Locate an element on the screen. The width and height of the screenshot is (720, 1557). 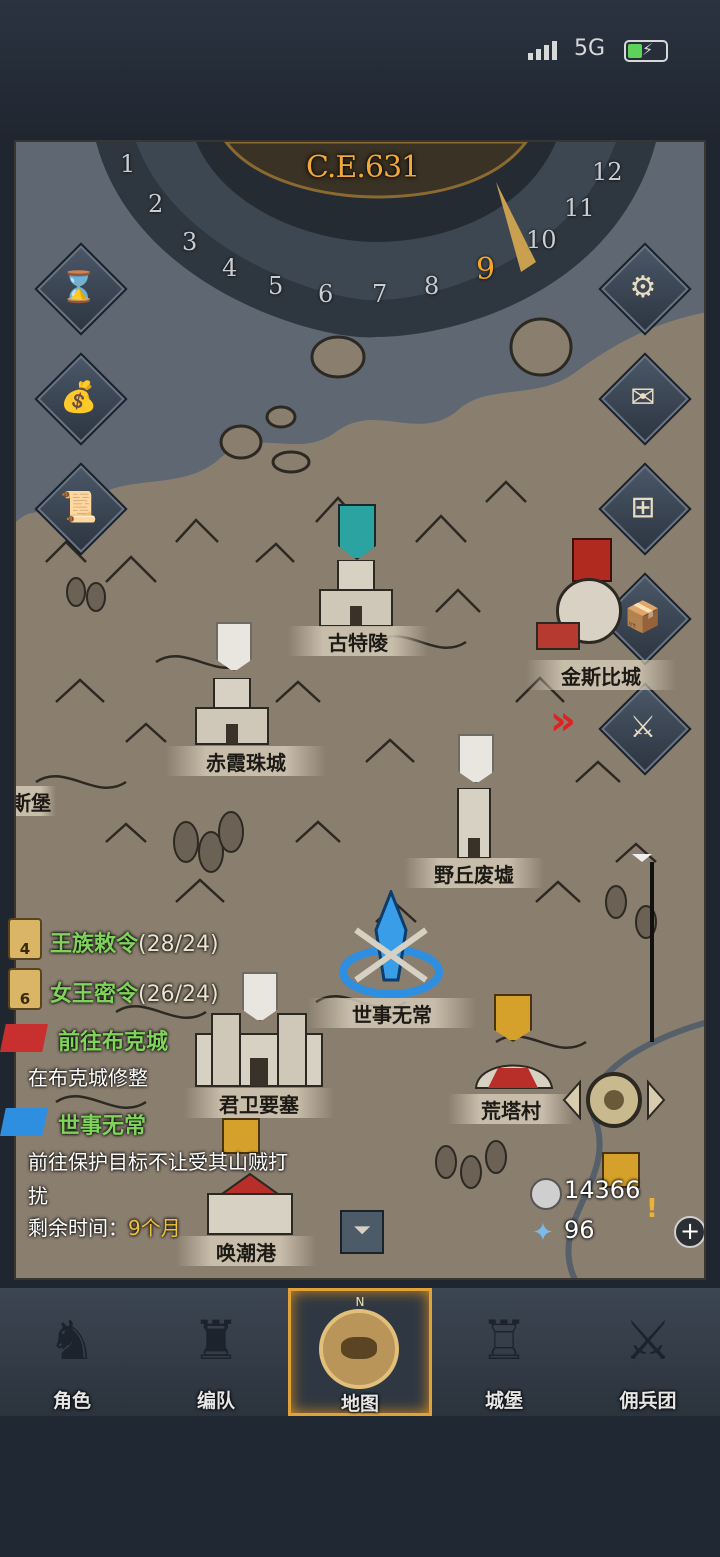
location-label-chixia: 赤霞珠城 is located at coordinates (246, 761).